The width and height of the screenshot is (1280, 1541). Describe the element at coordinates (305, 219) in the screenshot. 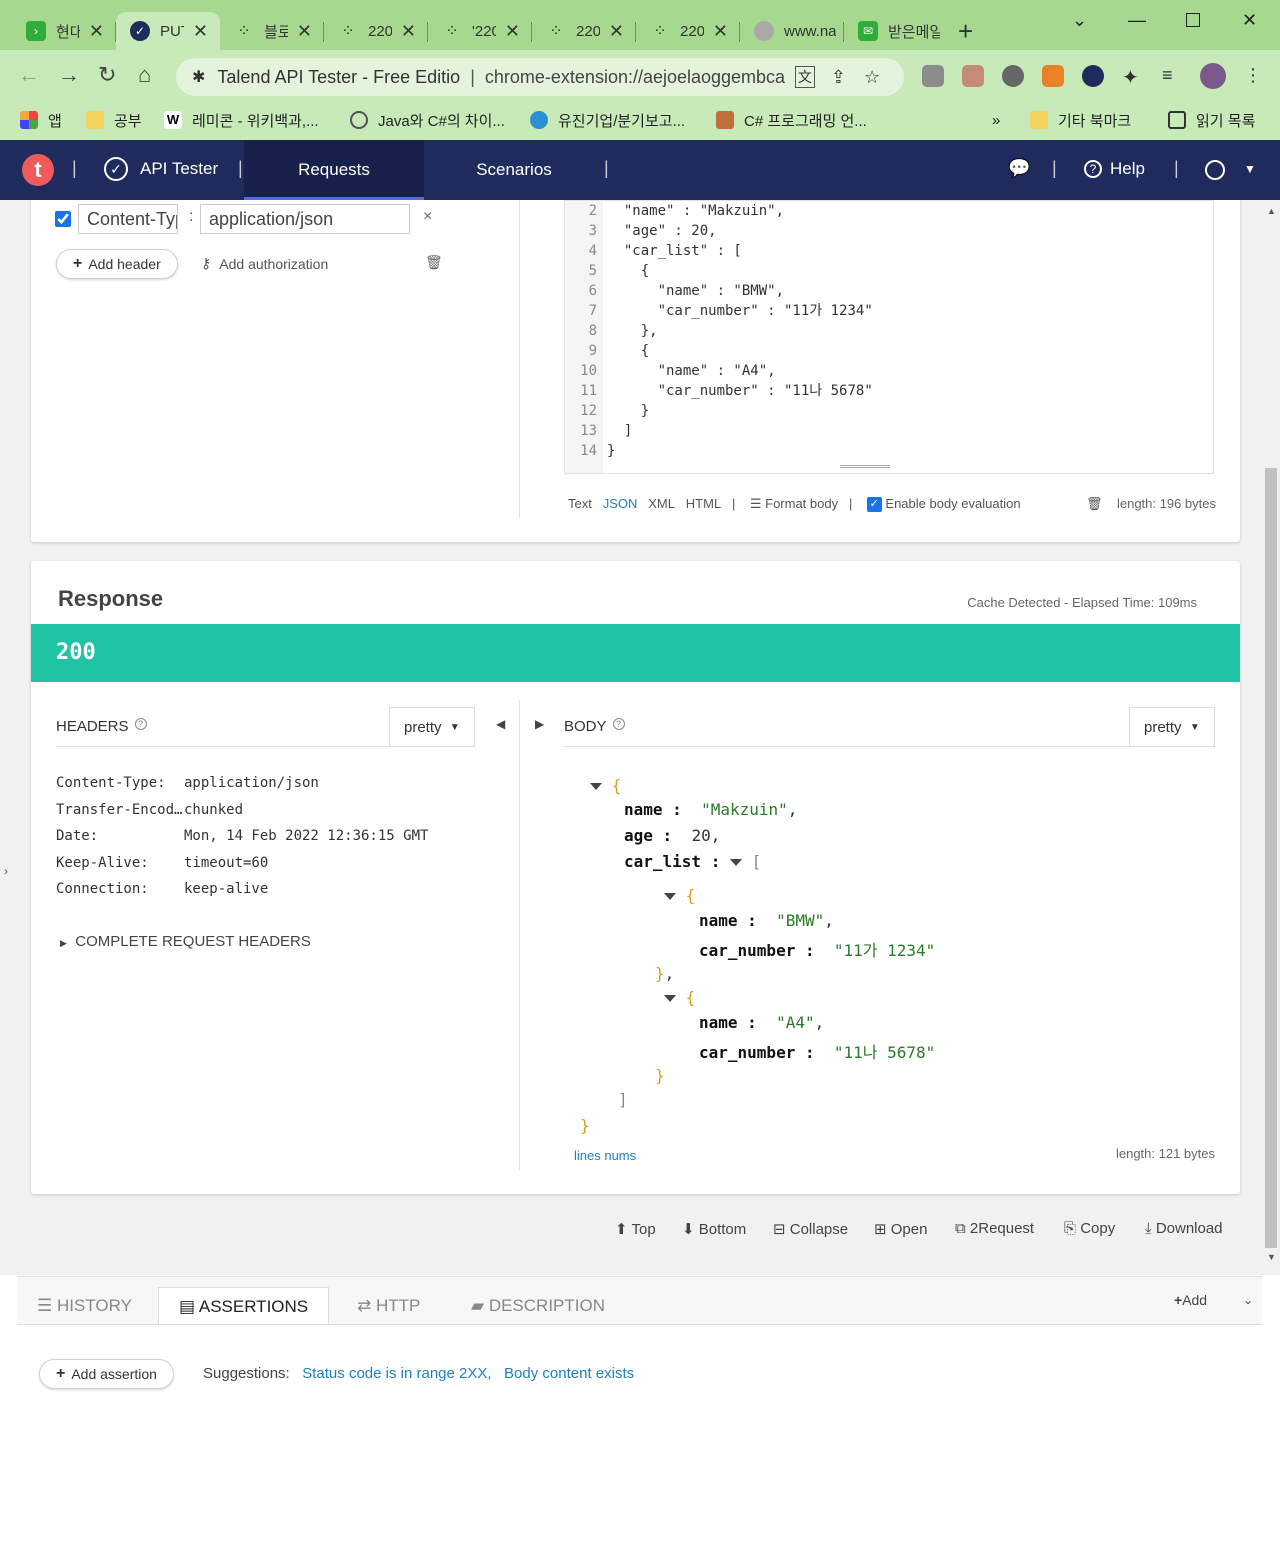

I see `header-value-input: application/json` at that location.